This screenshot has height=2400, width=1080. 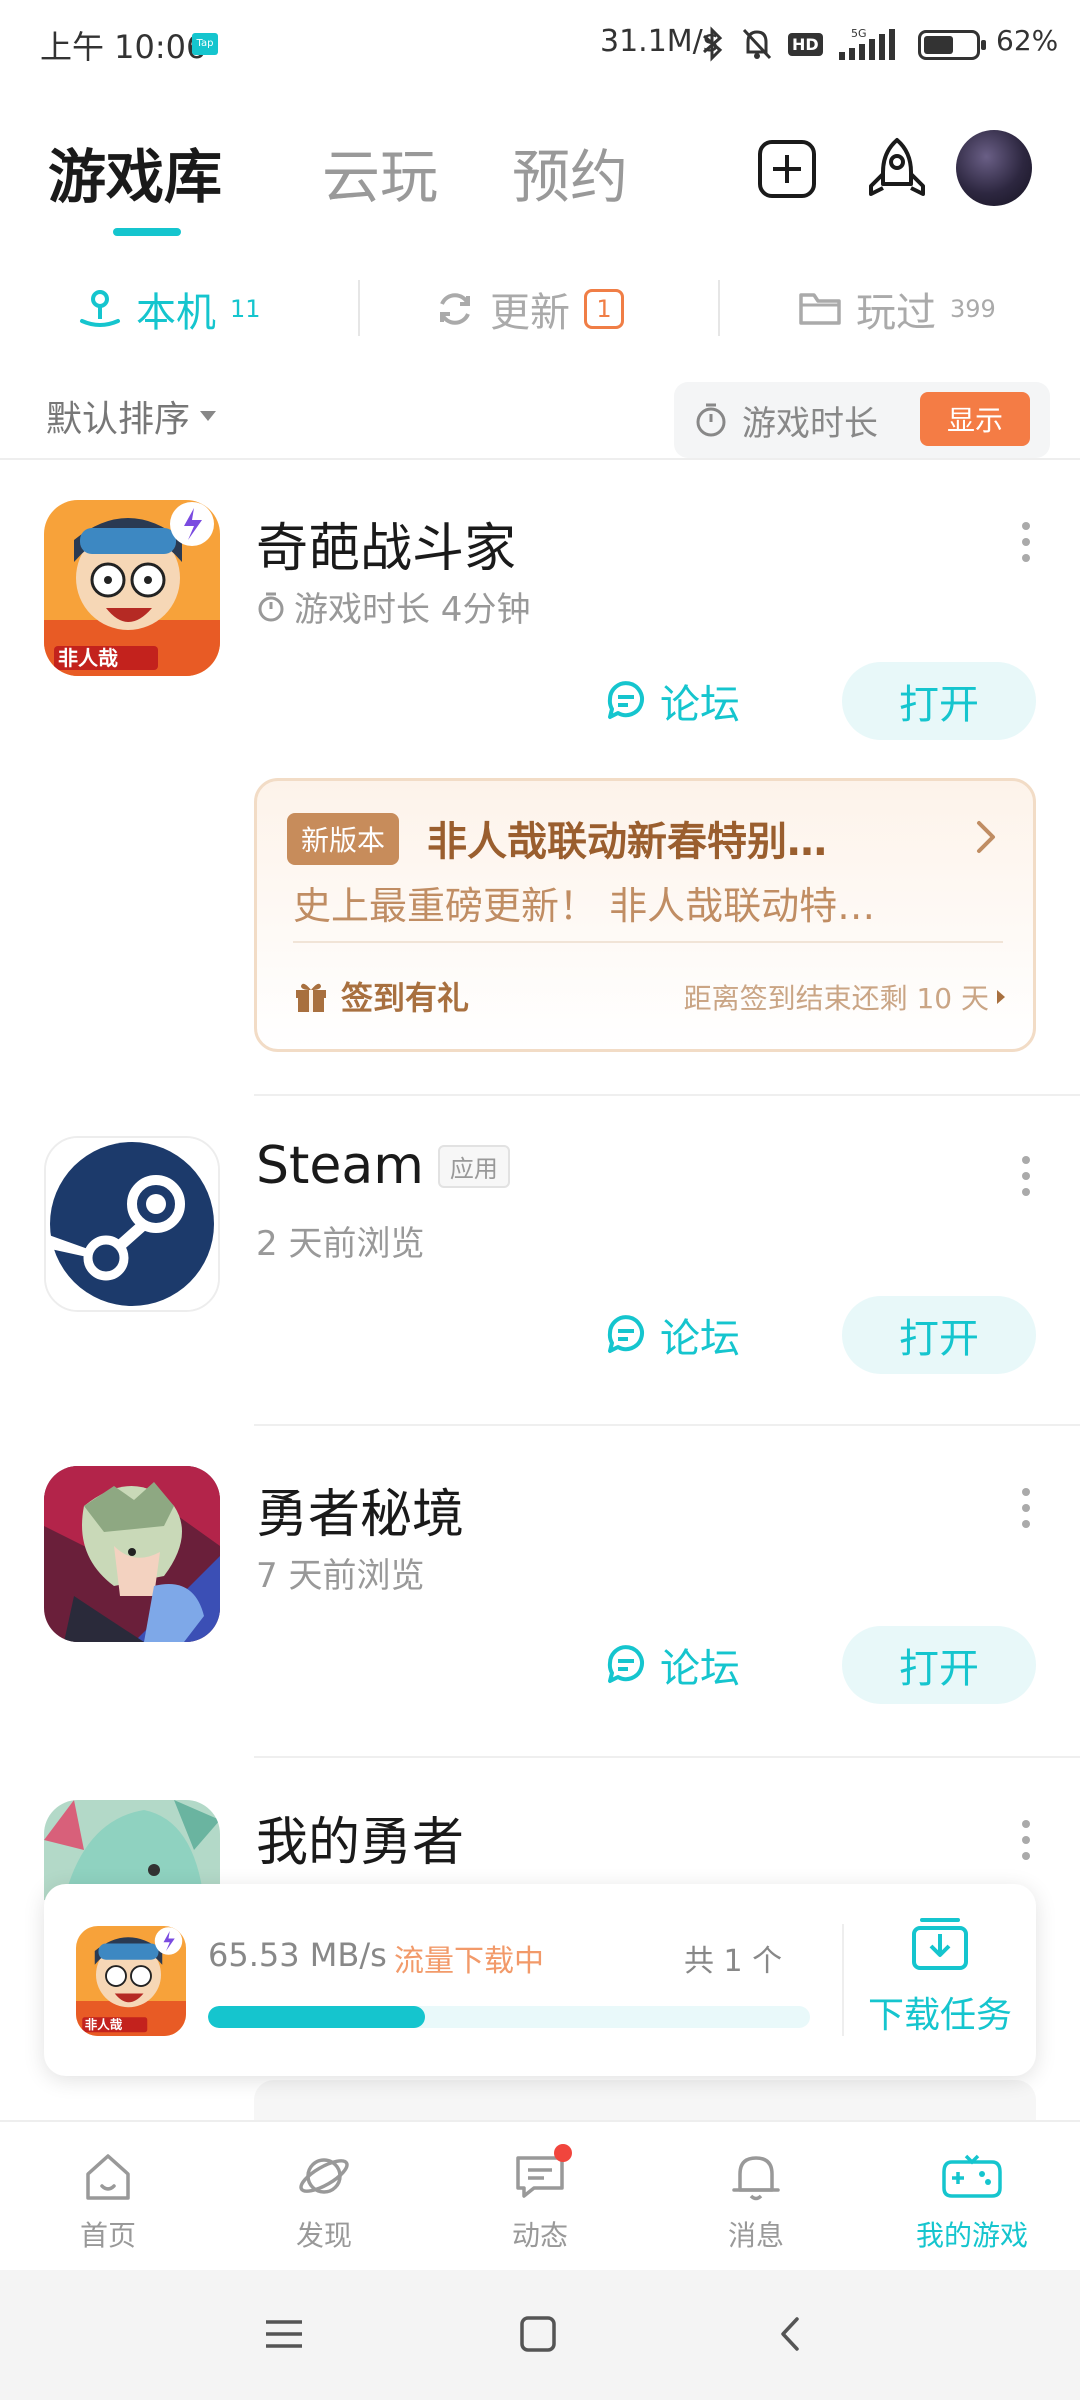 I want to click on sort-label: 默认排序, so click(x=118, y=419).